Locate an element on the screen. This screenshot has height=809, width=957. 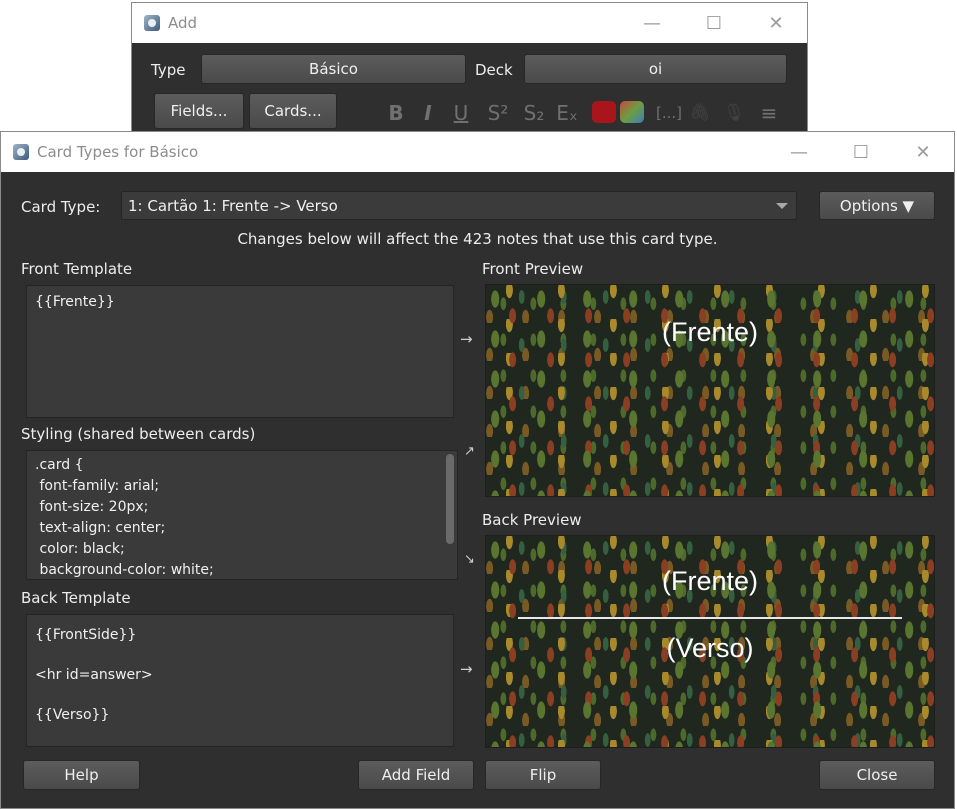
clear-format-icon: Eₓ is located at coordinates (567, 113).